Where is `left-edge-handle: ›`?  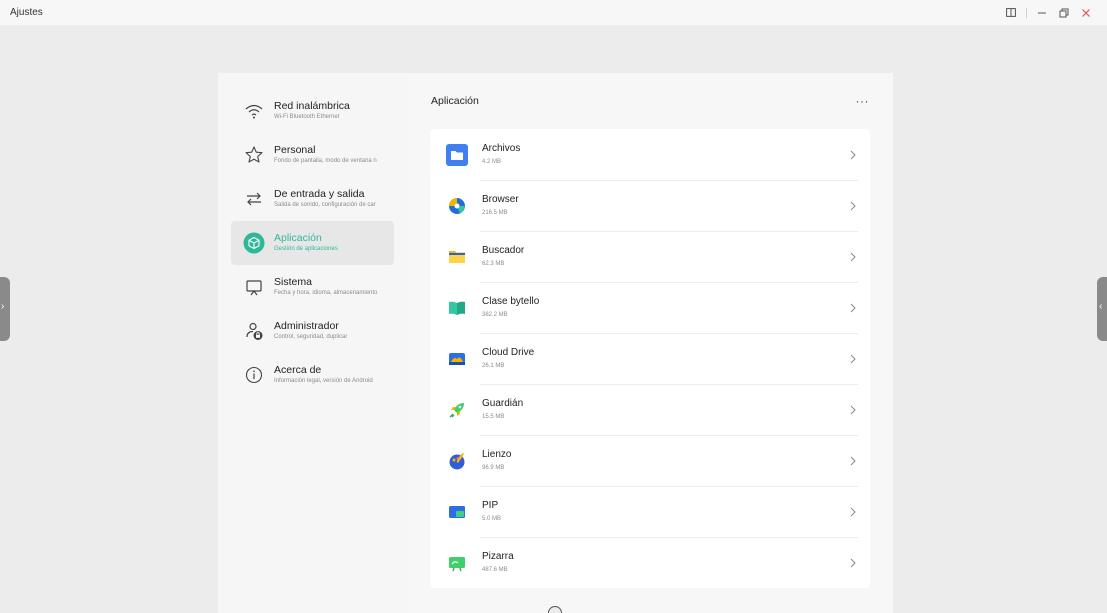
left-edge-handle: › is located at coordinates (5, 309).